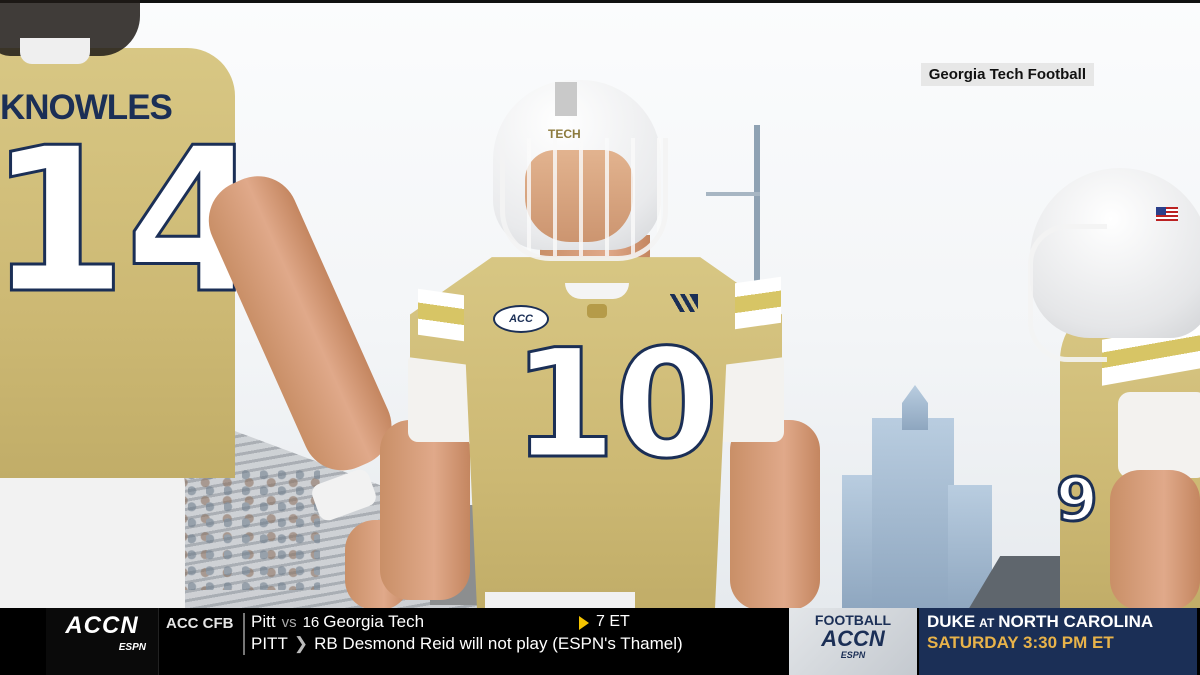 The height and width of the screenshot is (675, 1200). I want to click on helmet-stripe, so click(566, 99).